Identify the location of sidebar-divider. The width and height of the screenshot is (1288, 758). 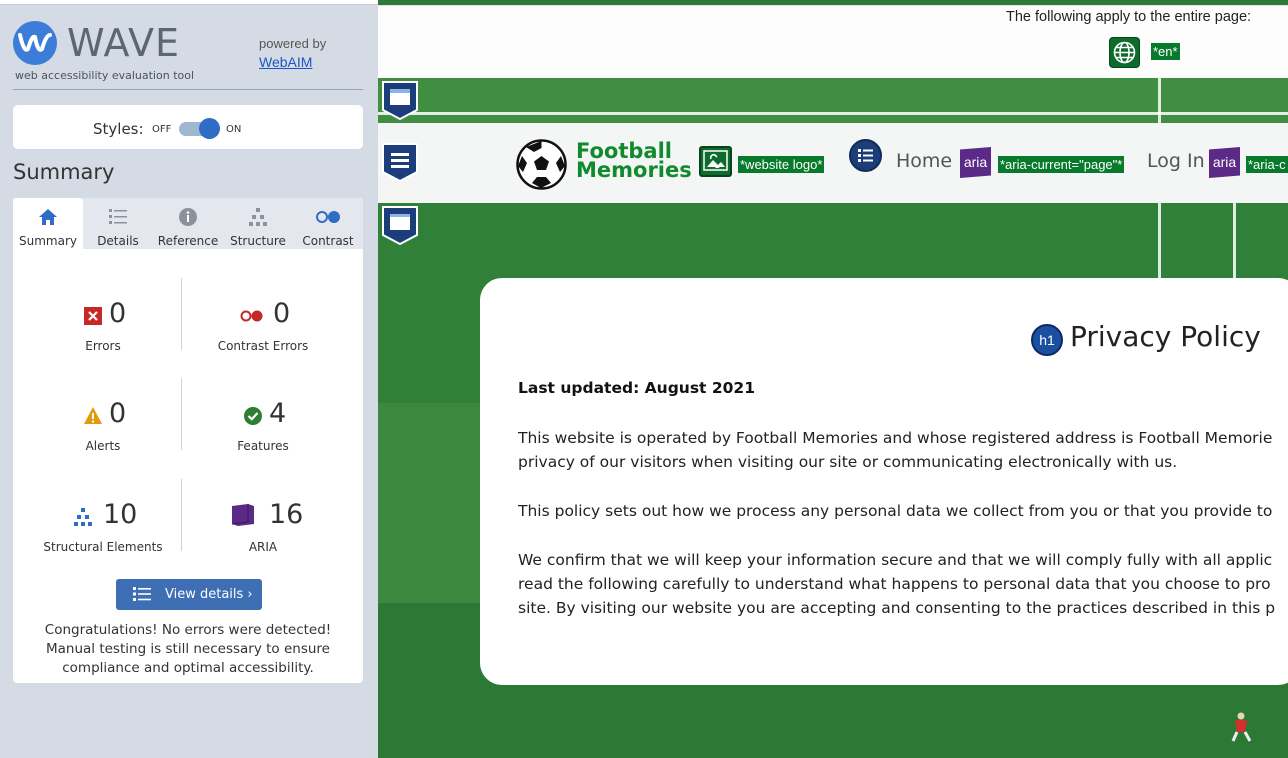
(188, 89).